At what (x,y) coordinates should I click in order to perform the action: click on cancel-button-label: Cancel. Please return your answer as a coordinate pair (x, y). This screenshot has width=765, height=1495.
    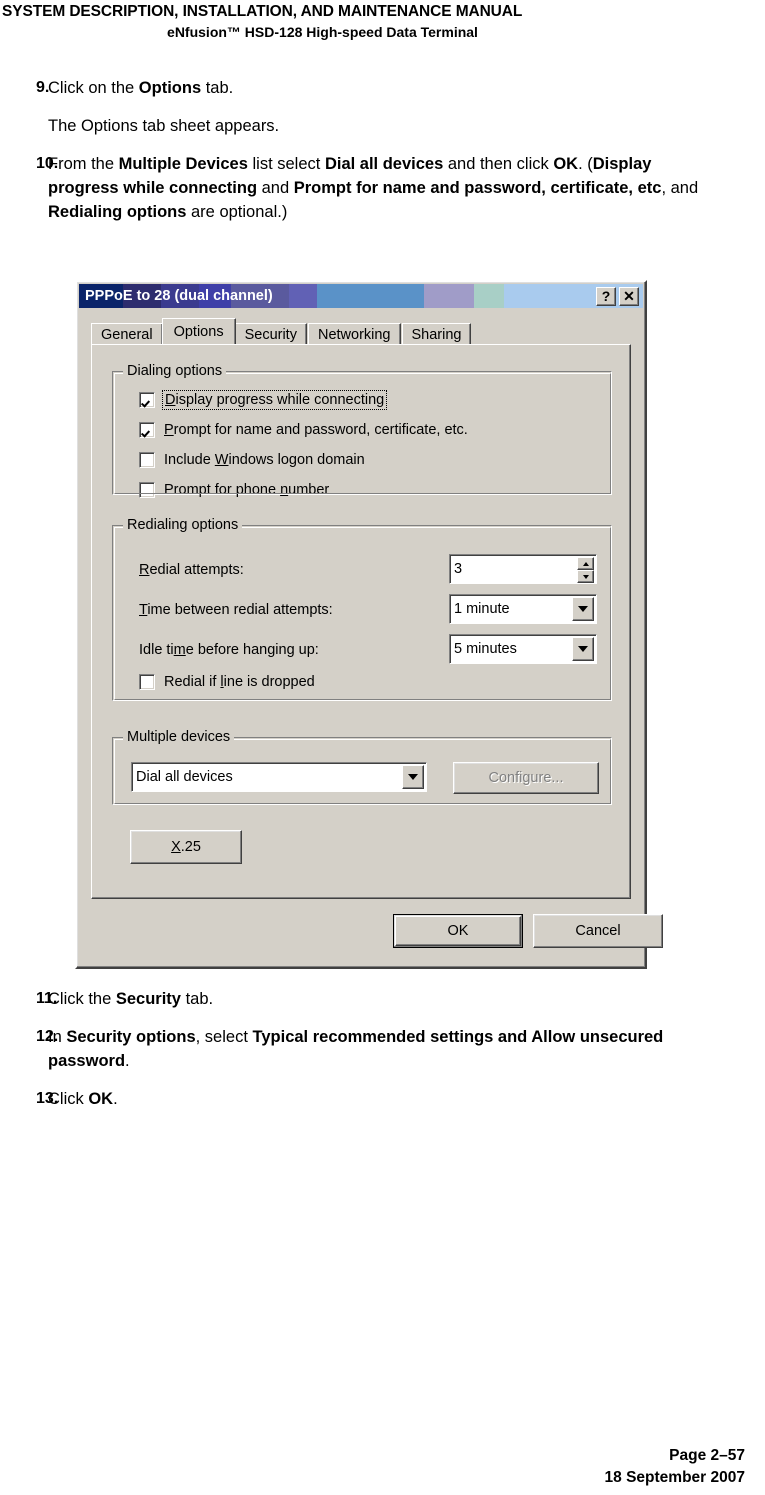
    Looking at the image, I should click on (598, 931).